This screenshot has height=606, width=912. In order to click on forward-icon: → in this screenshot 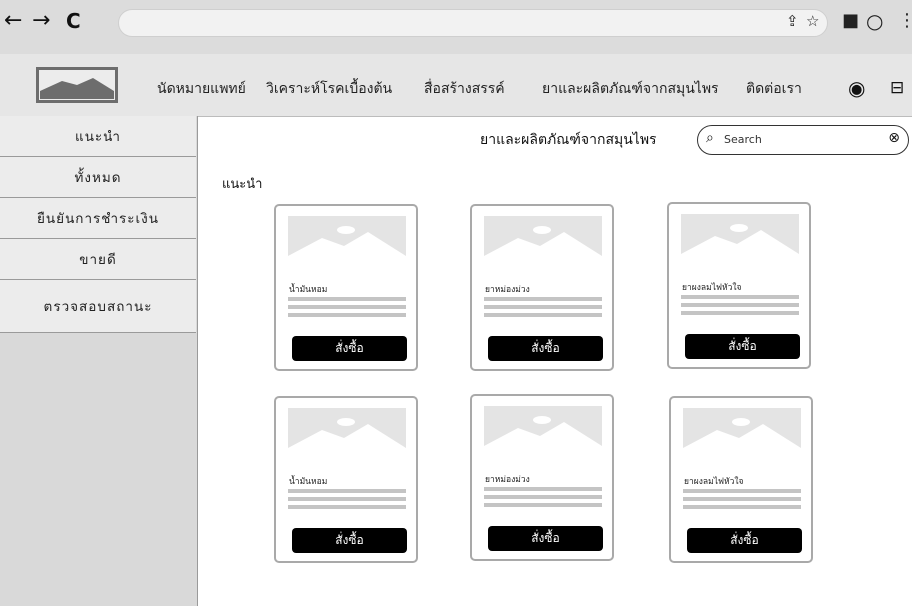, I will do `click(41, 21)`.